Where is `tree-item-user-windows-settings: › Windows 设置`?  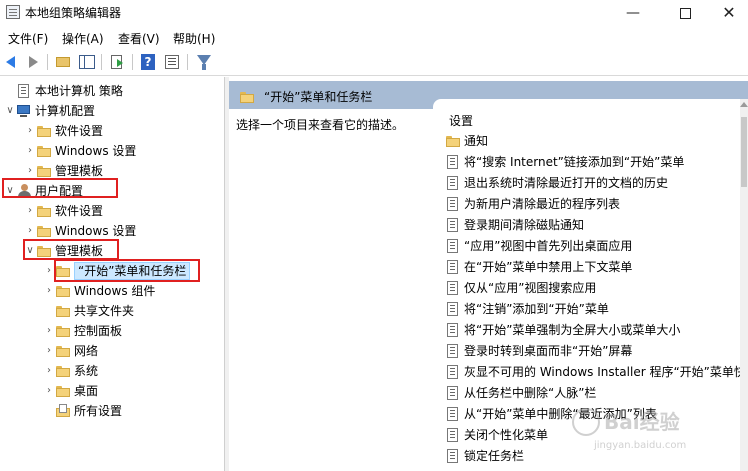 tree-item-user-windows-settings: › Windows 设置 is located at coordinates (80, 231).